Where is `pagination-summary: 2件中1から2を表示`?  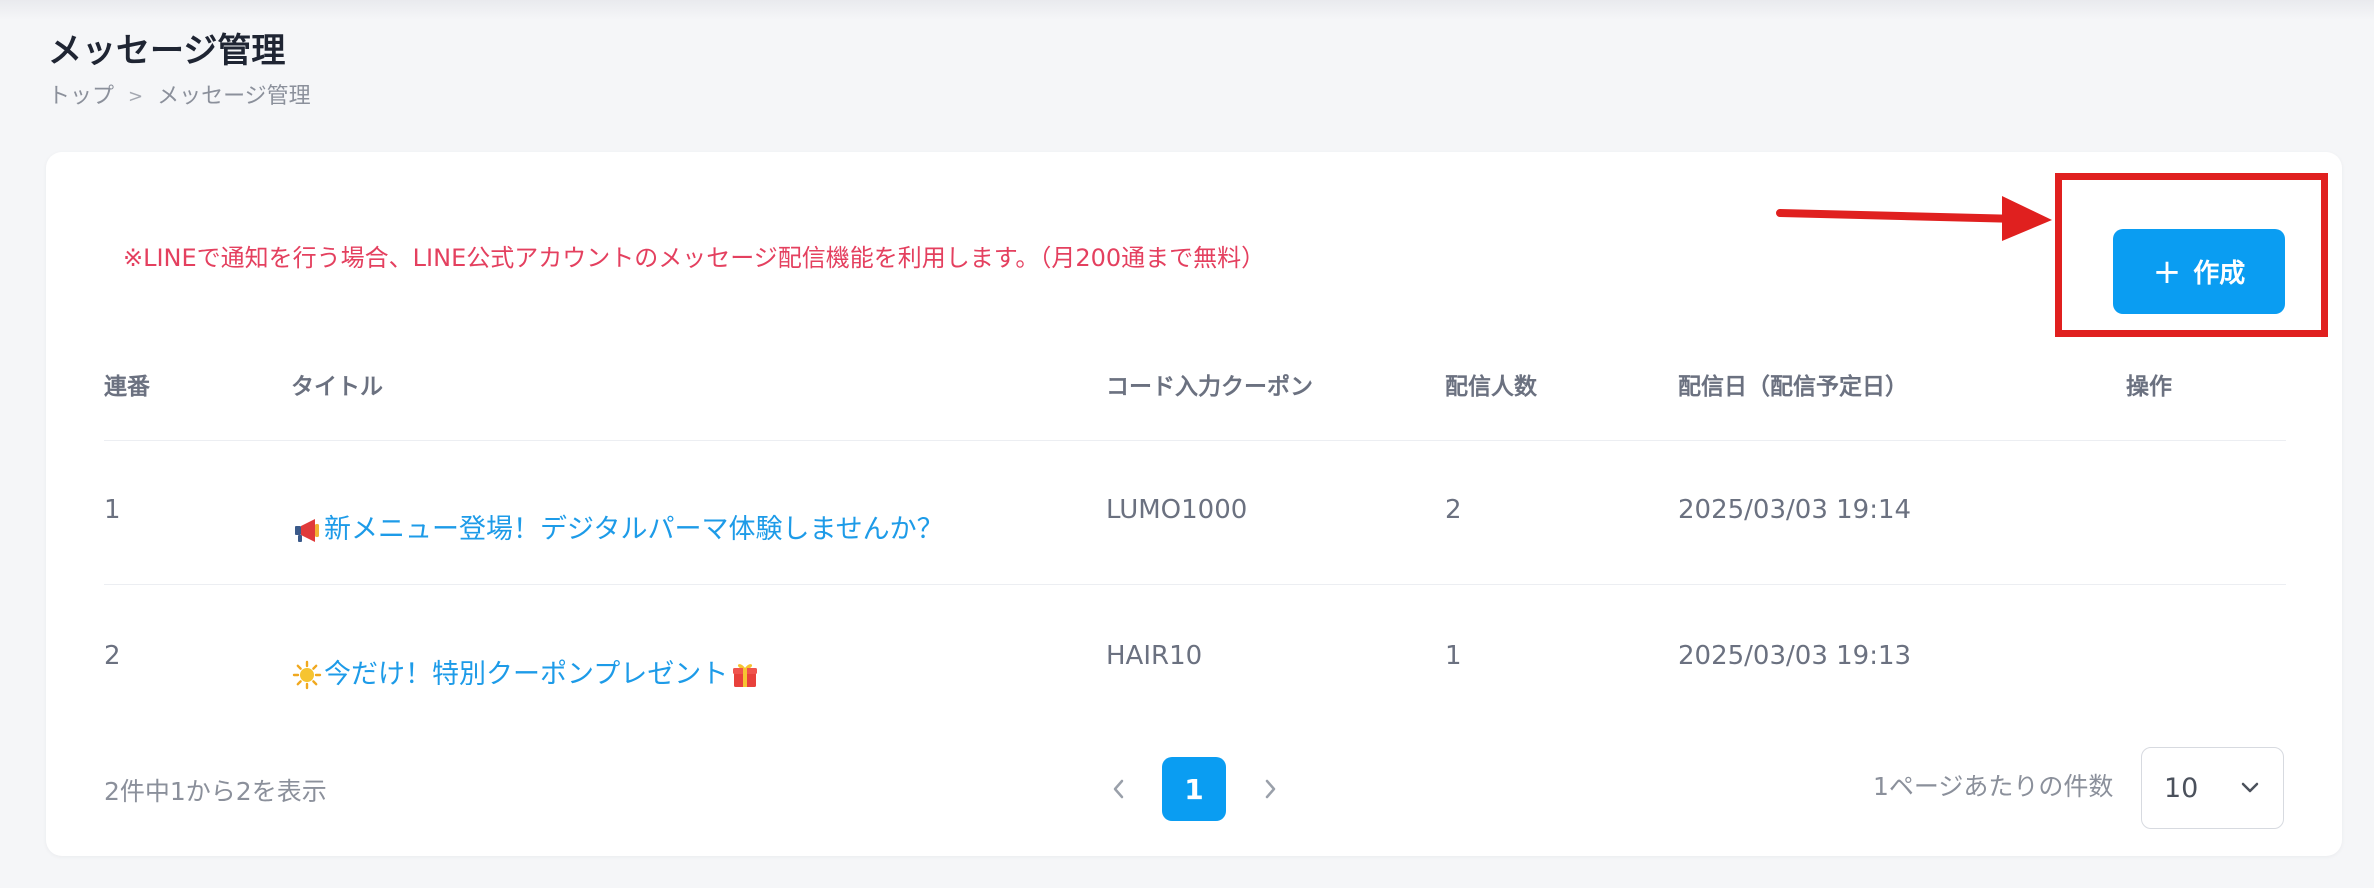
pagination-summary: 2件中1から2を表示 is located at coordinates (215, 791).